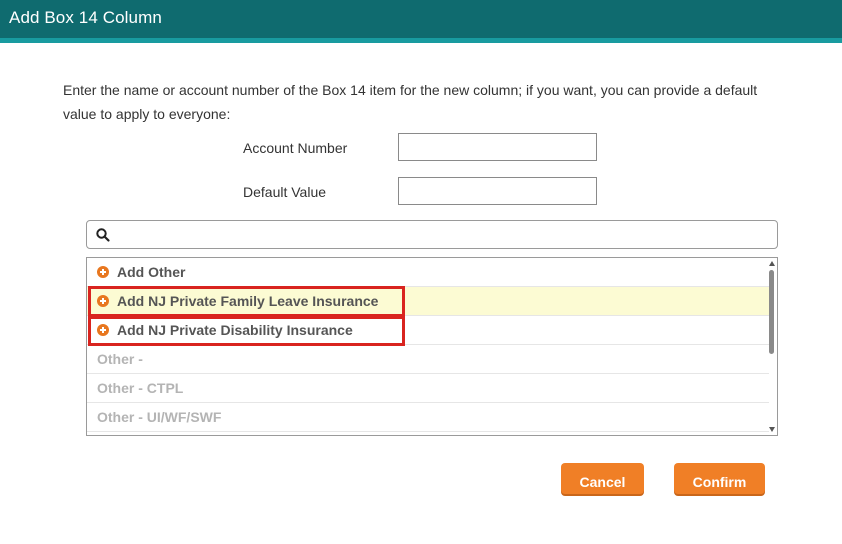  What do you see at coordinates (444, 235) in the screenshot?
I see `search-input` at bounding box center [444, 235].